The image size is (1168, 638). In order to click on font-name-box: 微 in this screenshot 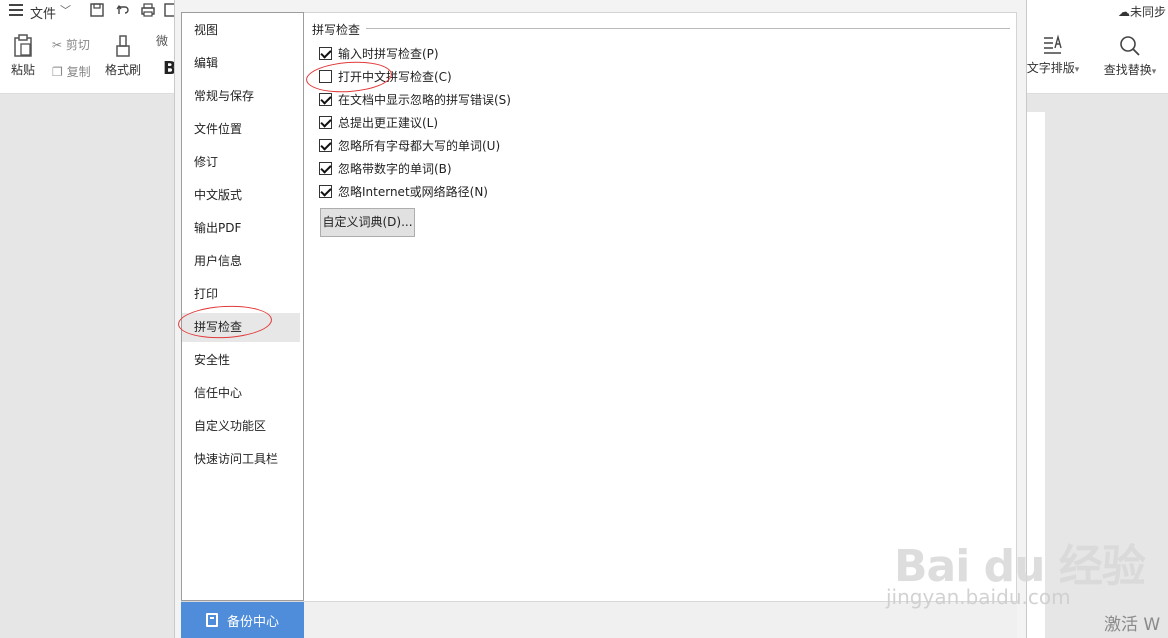, I will do `click(162, 40)`.